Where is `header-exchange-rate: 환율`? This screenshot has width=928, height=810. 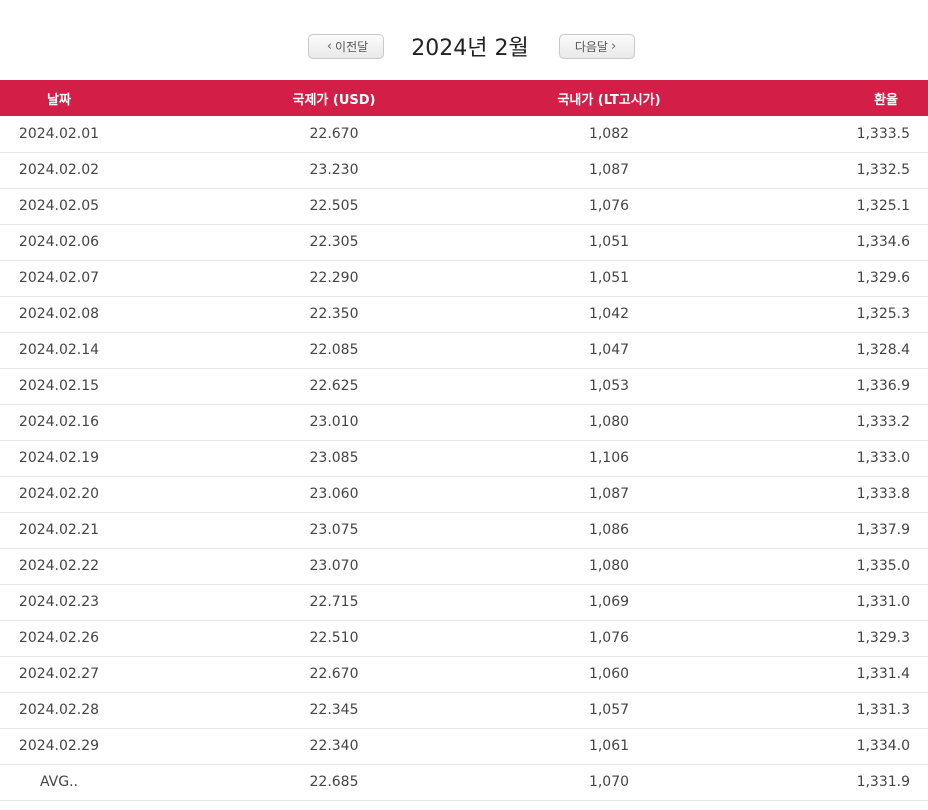
header-exchange-rate: 환율 is located at coordinates (798, 98).